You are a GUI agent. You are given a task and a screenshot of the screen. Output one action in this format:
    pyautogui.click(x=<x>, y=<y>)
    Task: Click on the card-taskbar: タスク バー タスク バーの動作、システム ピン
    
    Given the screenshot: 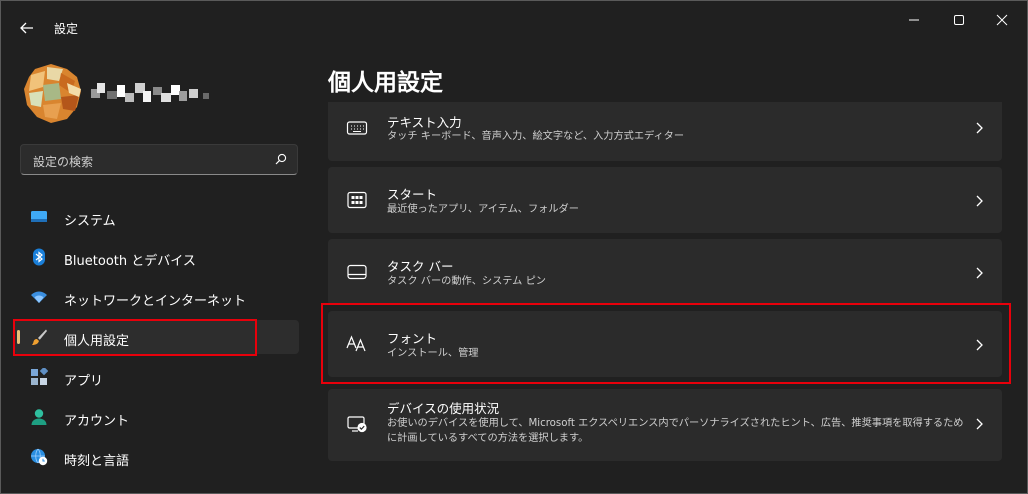 What is the action you would take?
    pyautogui.click(x=665, y=272)
    